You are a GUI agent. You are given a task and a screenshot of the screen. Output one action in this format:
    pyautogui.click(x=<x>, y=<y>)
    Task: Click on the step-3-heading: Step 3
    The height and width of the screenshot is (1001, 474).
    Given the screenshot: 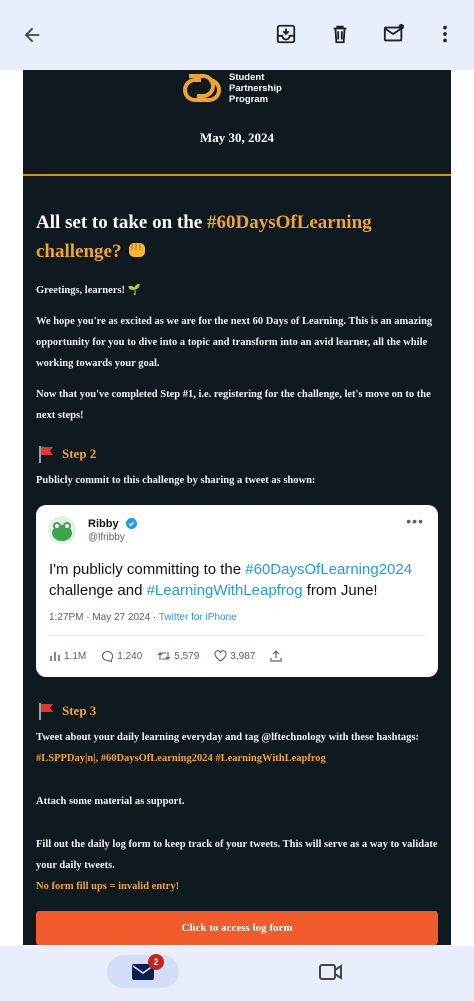 What is the action you would take?
    pyautogui.click(x=237, y=711)
    